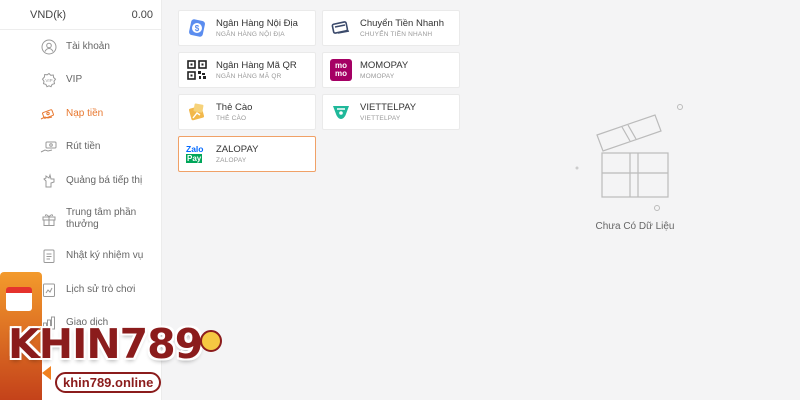  I want to click on method-name: Ngân Hàng Mã QR, so click(256, 65).